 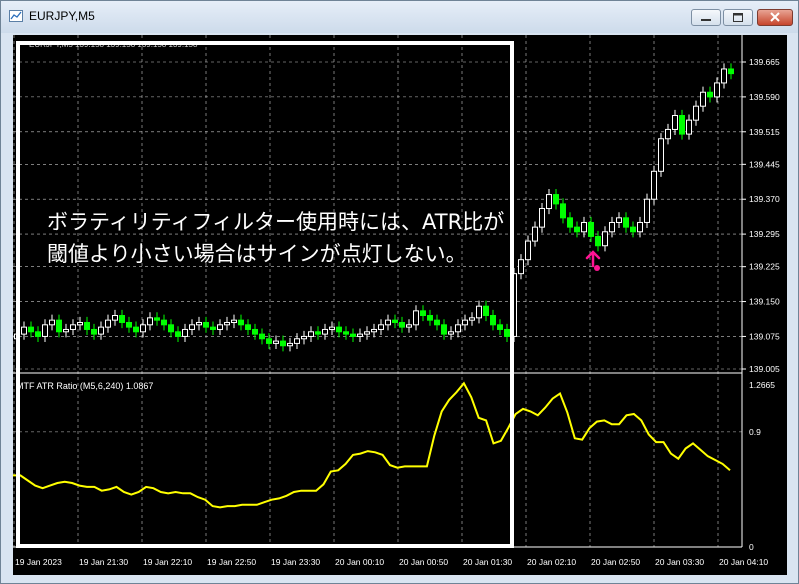 What do you see at coordinates (764, 132) in the screenshot?
I see `price-tick-label: 139.515` at bounding box center [764, 132].